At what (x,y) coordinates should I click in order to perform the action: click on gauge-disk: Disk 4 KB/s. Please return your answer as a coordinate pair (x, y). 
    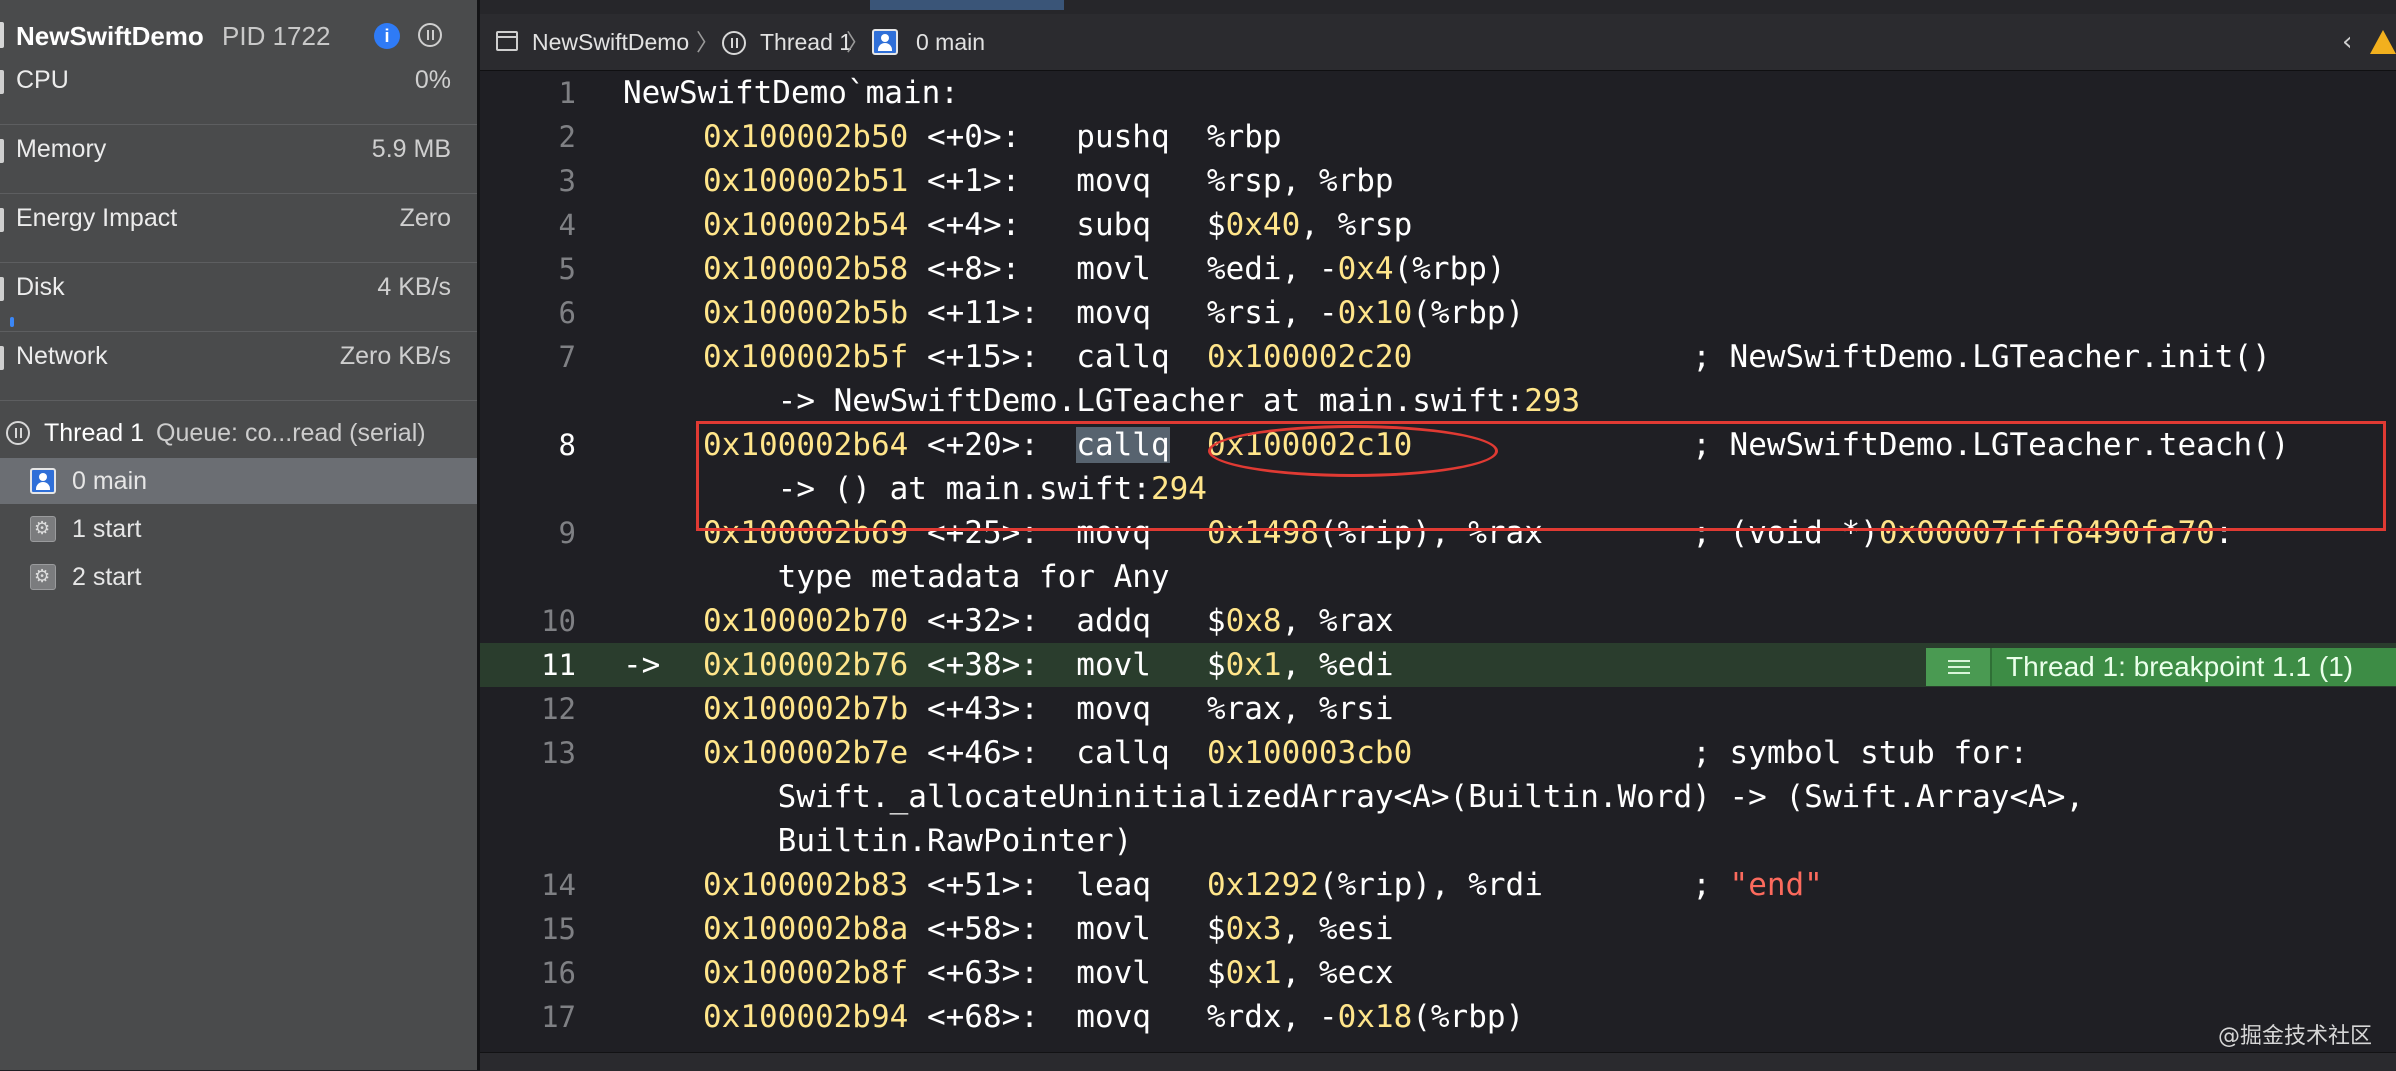
    Looking at the image, I should click on (238, 297).